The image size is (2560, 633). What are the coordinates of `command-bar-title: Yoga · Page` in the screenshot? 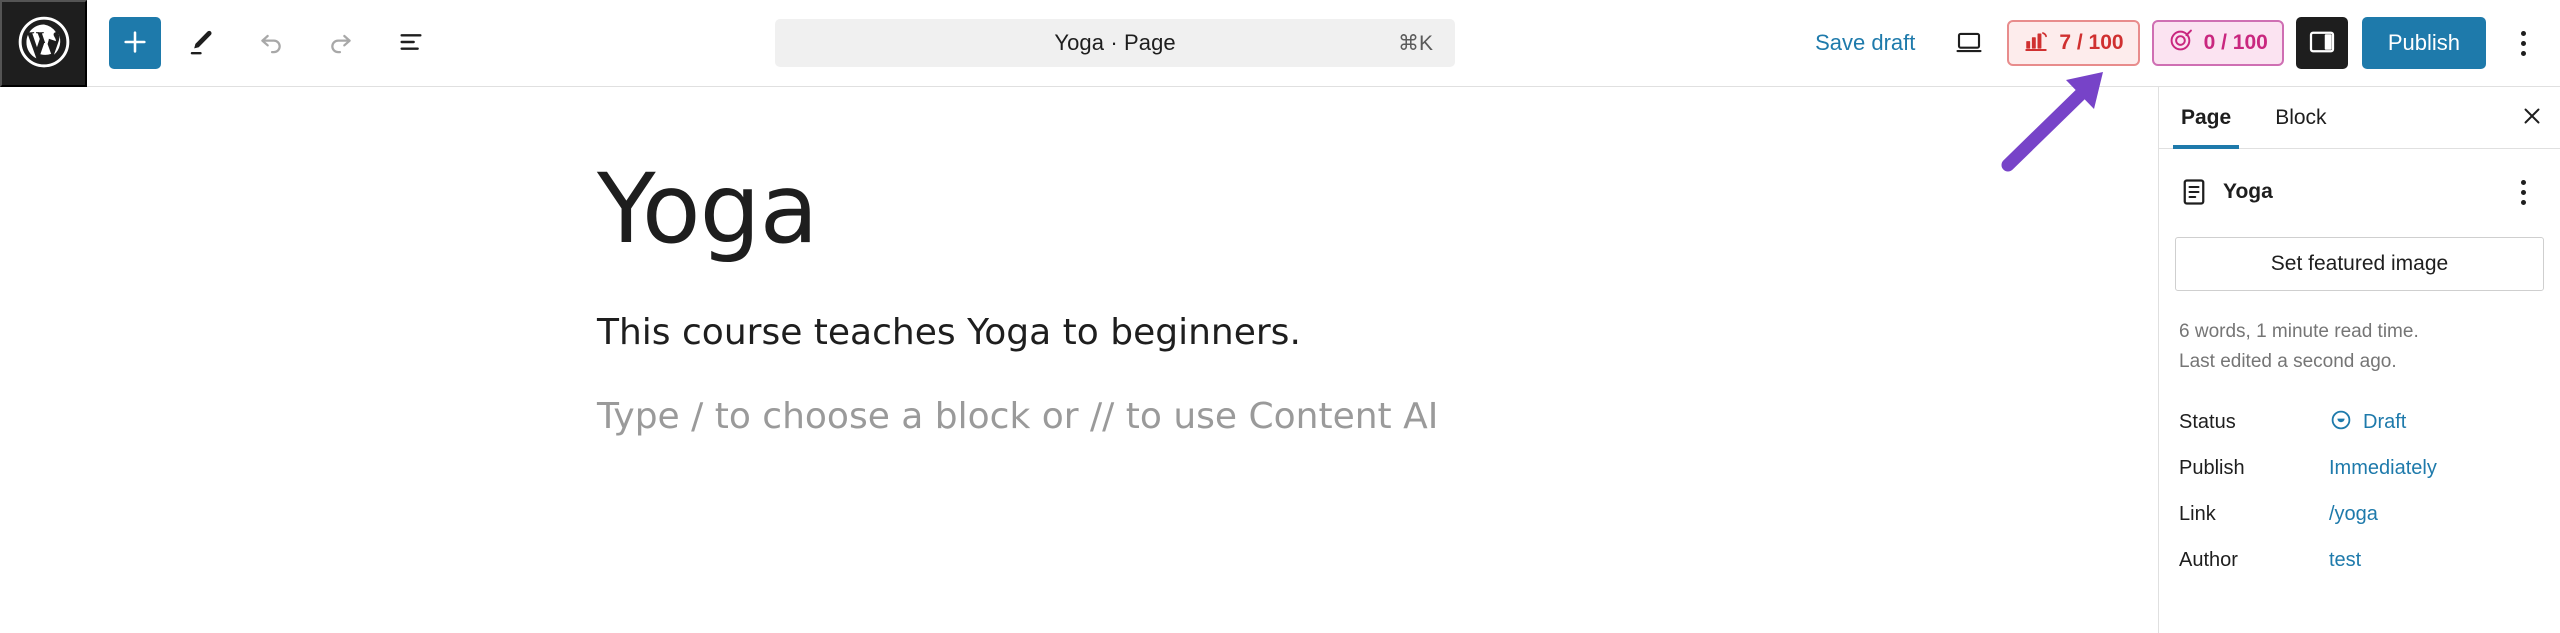 It's located at (1115, 42).